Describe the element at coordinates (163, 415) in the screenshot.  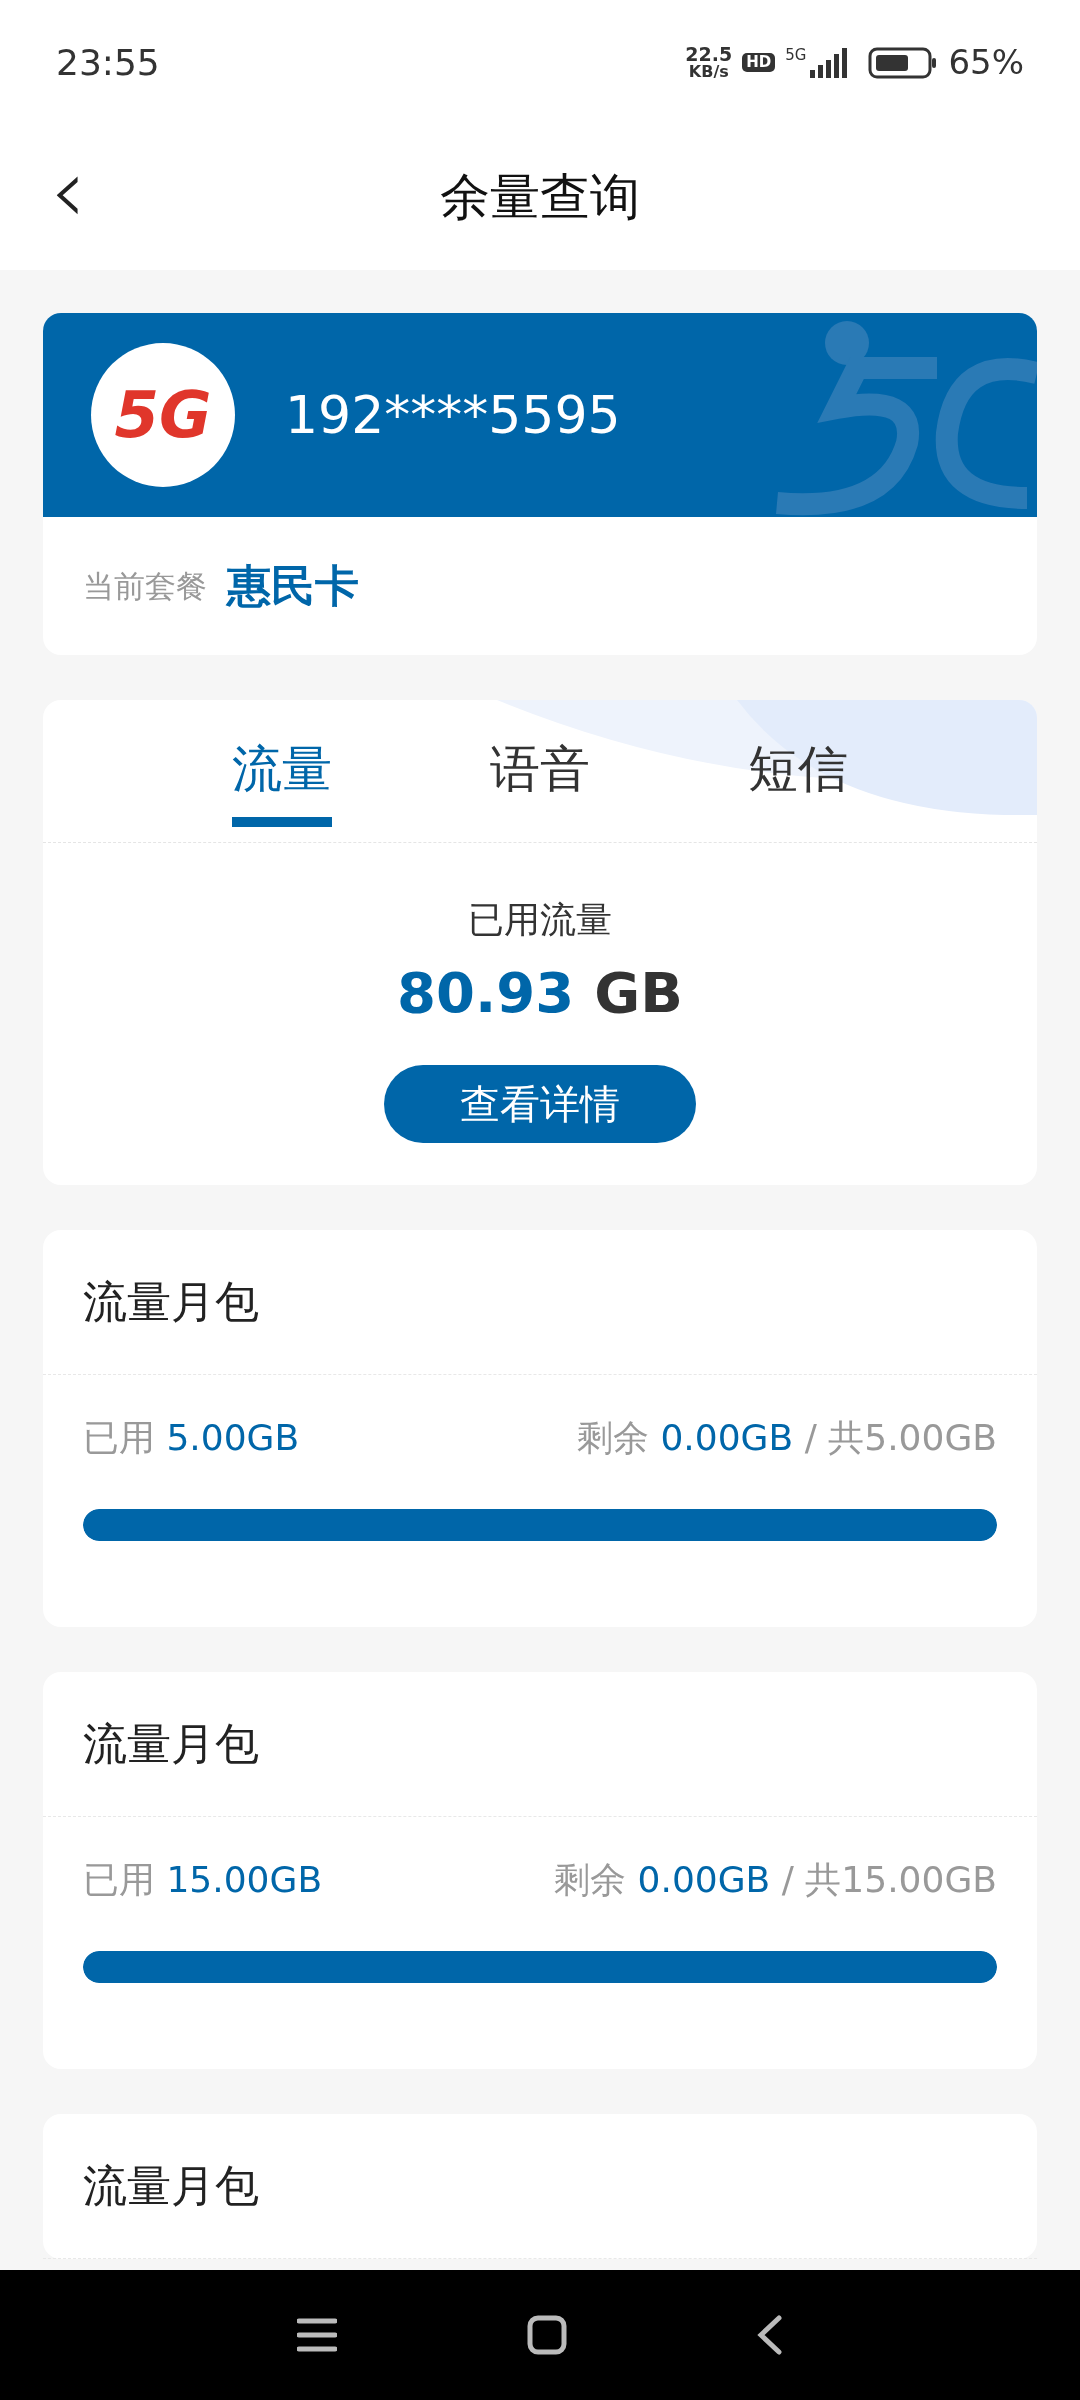
I see `operator-logo: 5G` at that location.